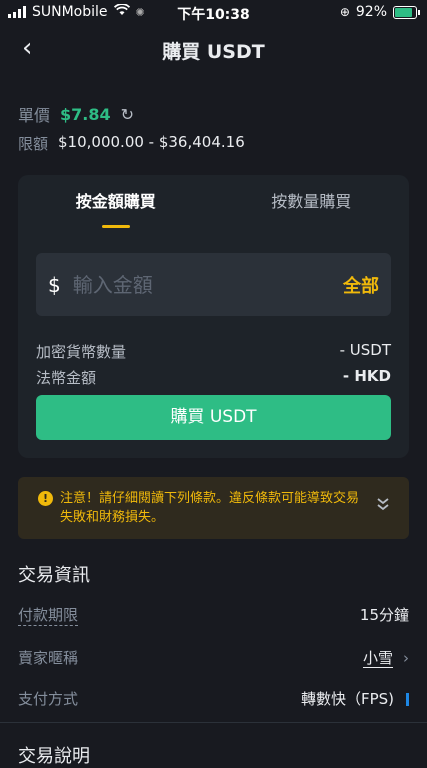 The height and width of the screenshot is (768, 427). Describe the element at coordinates (151, 142) in the screenshot. I see `limit-value: $10,000.00 - $36,404.16` at that location.